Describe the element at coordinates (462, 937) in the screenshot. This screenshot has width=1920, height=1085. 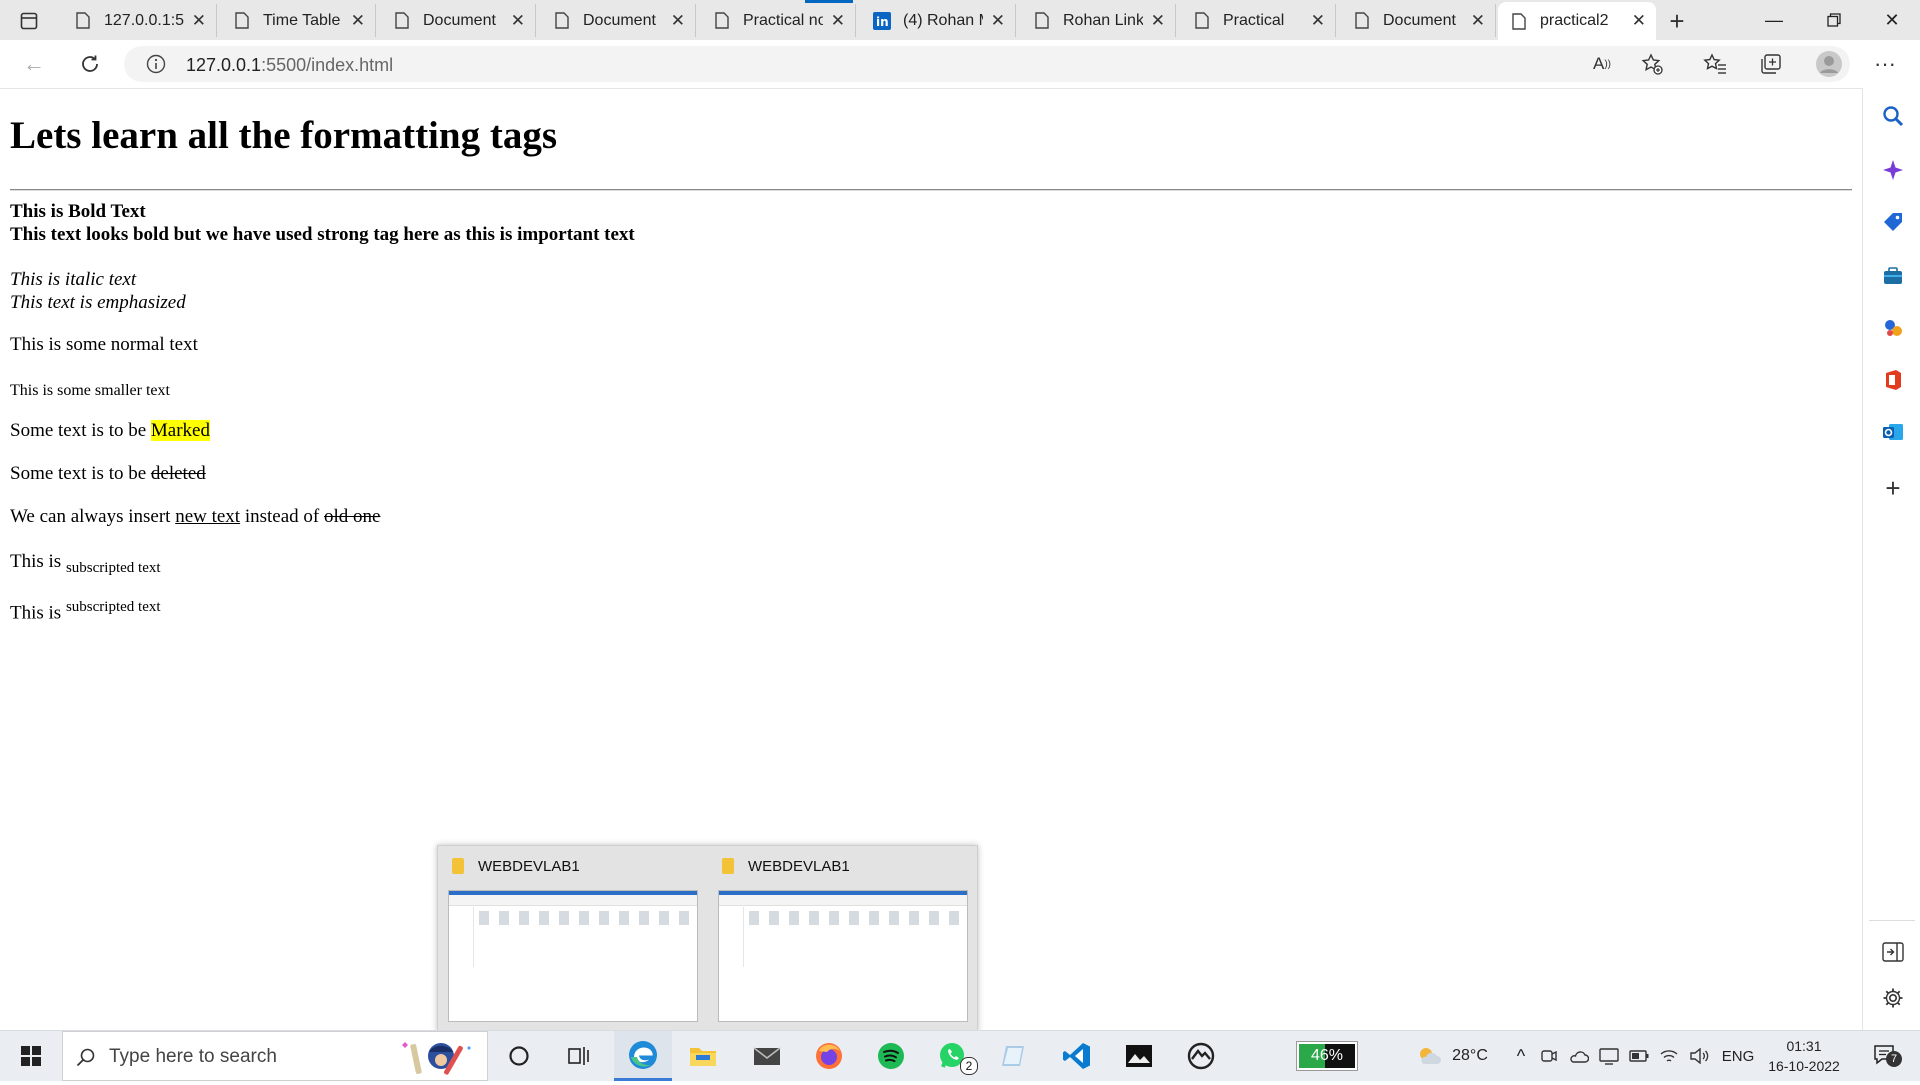
I see `preview-nav-pane` at that location.